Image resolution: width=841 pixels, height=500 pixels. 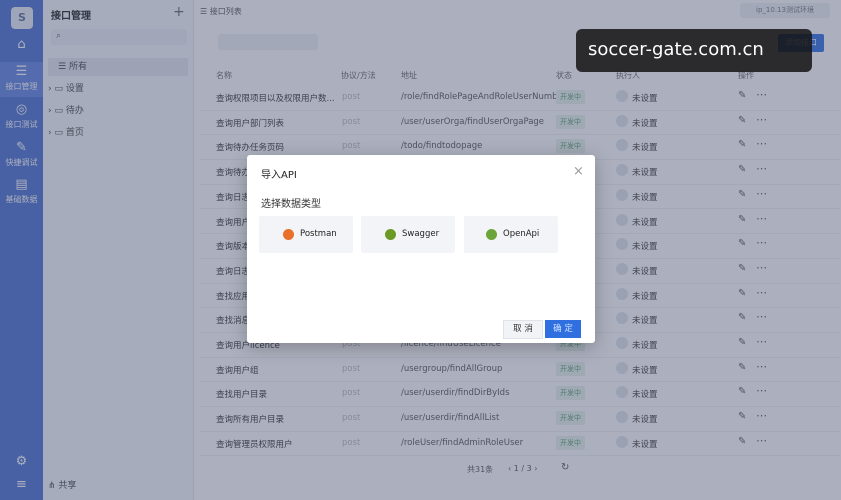 What do you see at coordinates (676, 49) in the screenshot?
I see `watermark-text: soccer-gate.com.cn` at bounding box center [676, 49].